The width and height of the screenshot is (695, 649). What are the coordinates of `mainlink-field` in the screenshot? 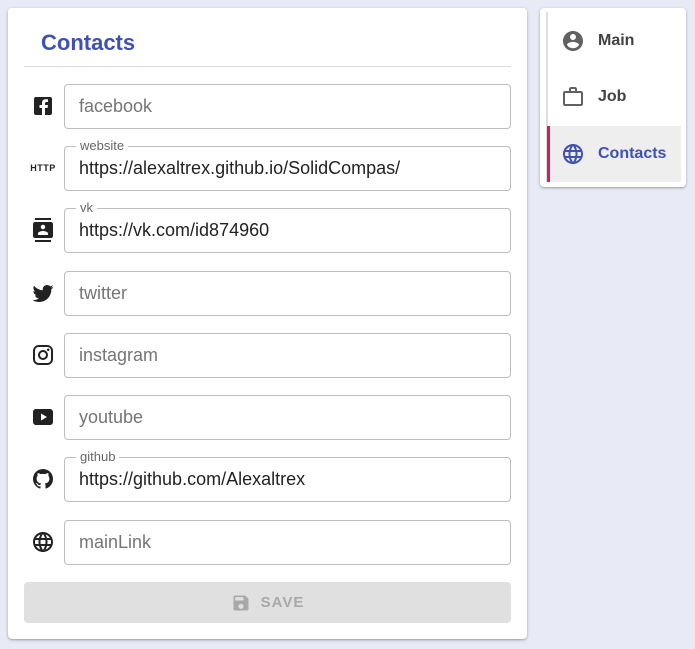 It's located at (287, 542).